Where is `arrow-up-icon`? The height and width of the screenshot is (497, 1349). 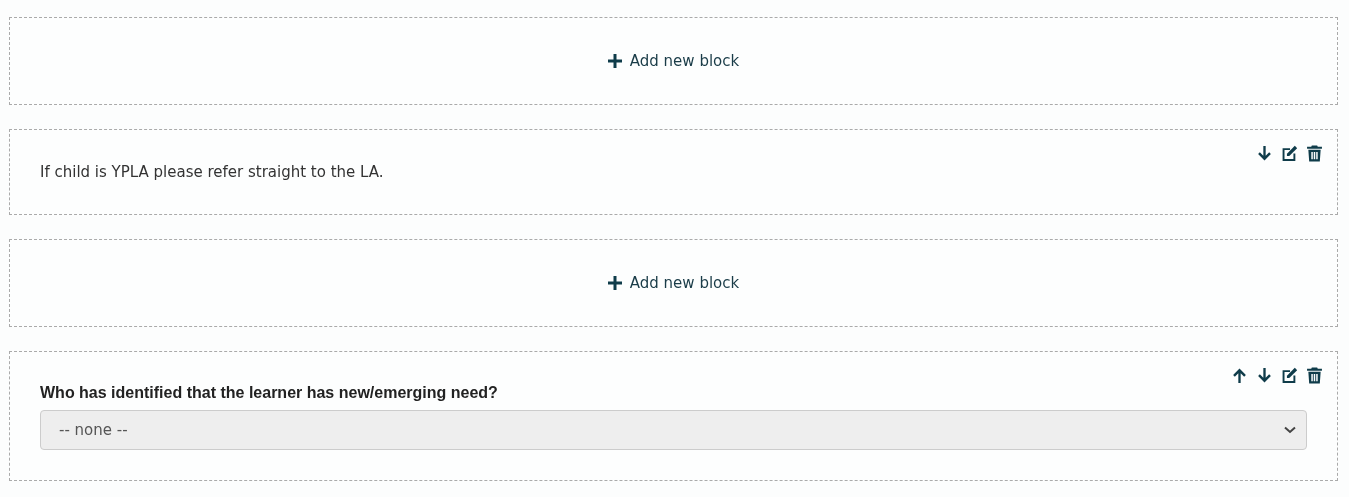
arrow-up-icon is located at coordinates (1239, 375).